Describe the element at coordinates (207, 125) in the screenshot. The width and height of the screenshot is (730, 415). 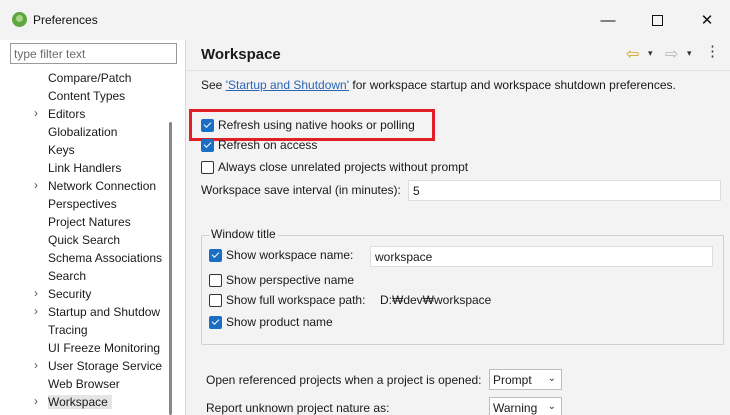
I see `refresh-native-checkbox` at that location.